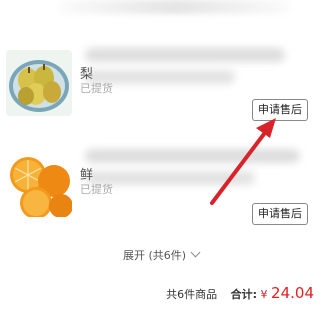 This screenshot has height=309, width=322. What do you see at coordinates (264, 294) in the screenshot?
I see `currency-symbol: ¥` at bounding box center [264, 294].